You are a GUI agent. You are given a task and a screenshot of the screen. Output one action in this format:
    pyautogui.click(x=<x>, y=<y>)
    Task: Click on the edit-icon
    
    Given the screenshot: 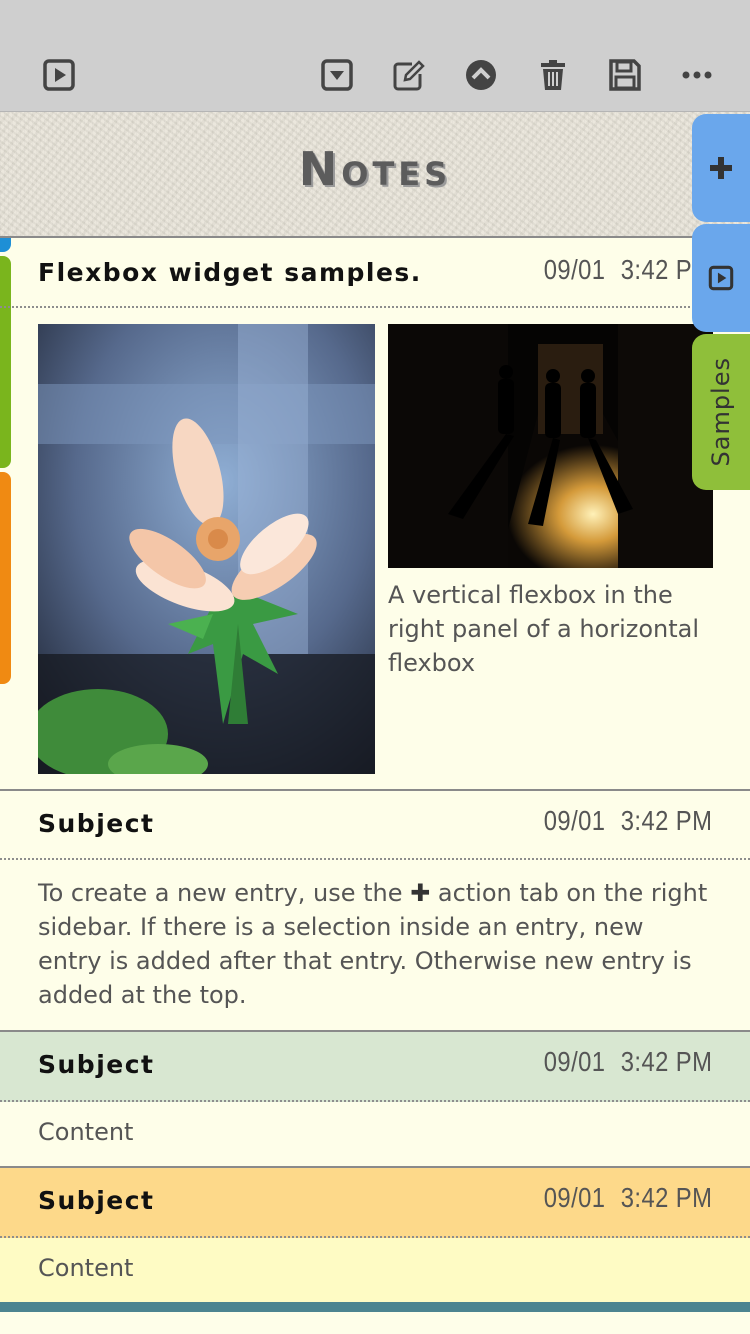 What is the action you would take?
    pyautogui.click(x=409, y=75)
    